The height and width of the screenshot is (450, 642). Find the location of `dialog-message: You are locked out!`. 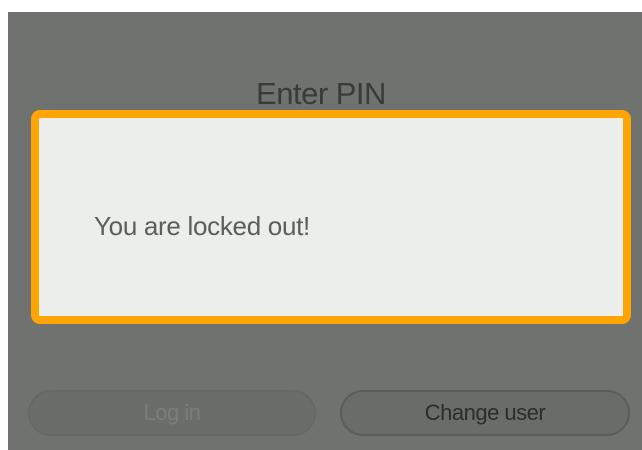

dialog-message: You are locked out! is located at coordinates (202, 226).